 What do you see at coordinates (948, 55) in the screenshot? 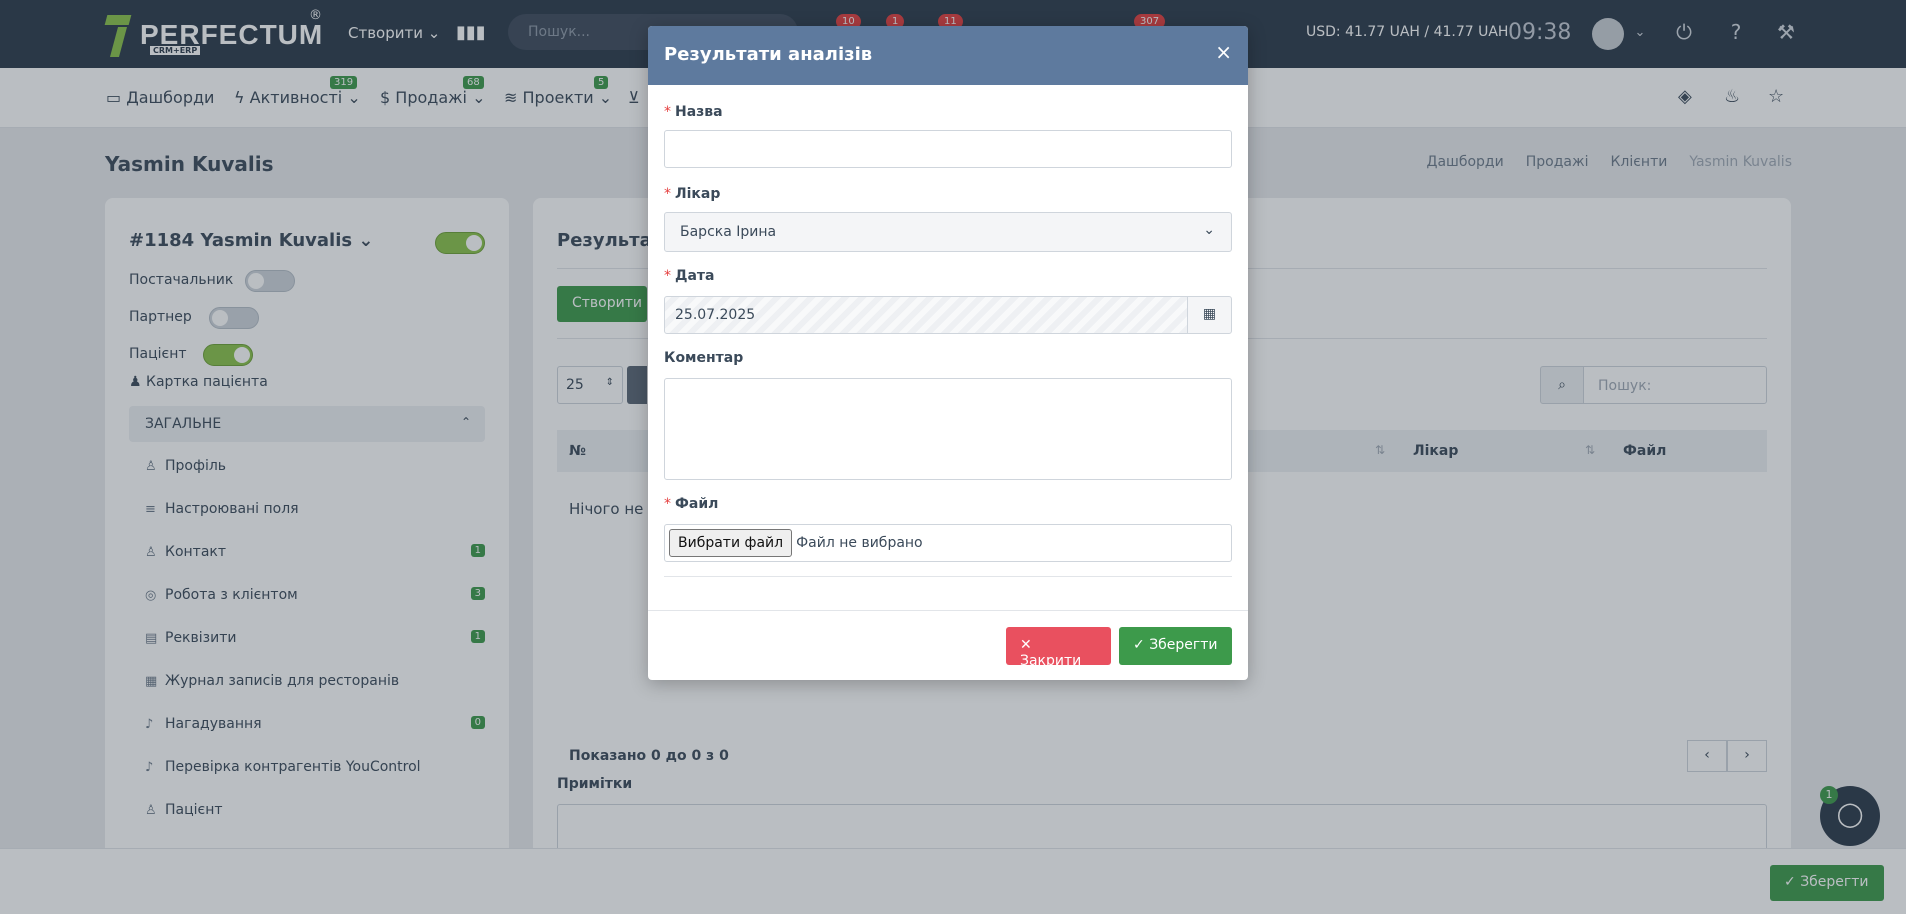
I see `modal-header: Результати аналізів ×` at bounding box center [948, 55].